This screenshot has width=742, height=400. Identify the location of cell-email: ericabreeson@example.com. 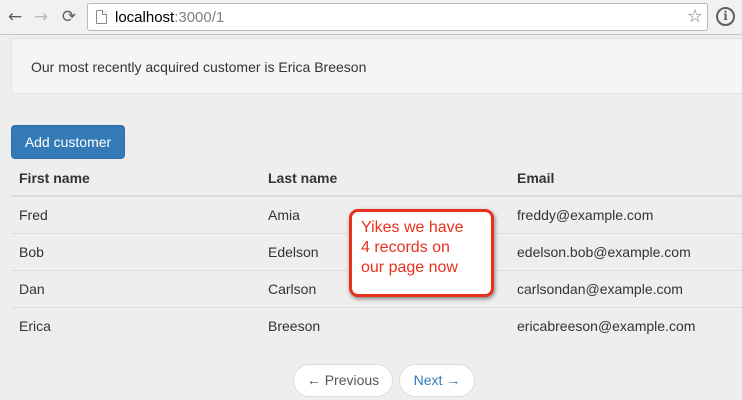
(606, 326).